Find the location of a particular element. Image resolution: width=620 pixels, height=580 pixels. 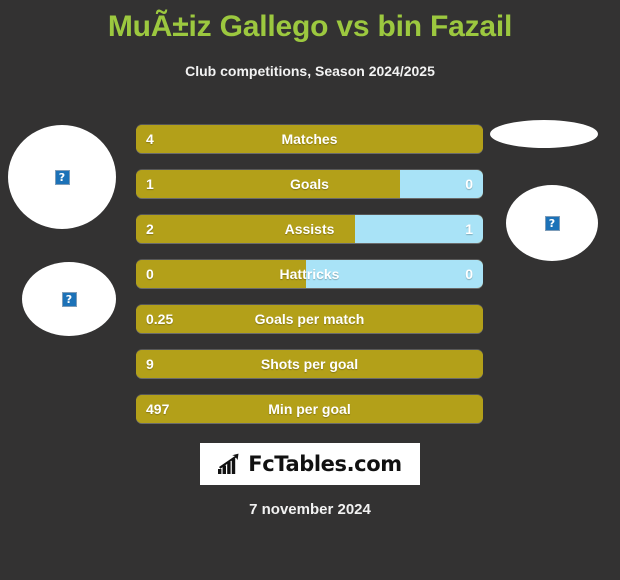

stat-label: Goals per match is located at coordinates (309, 319).